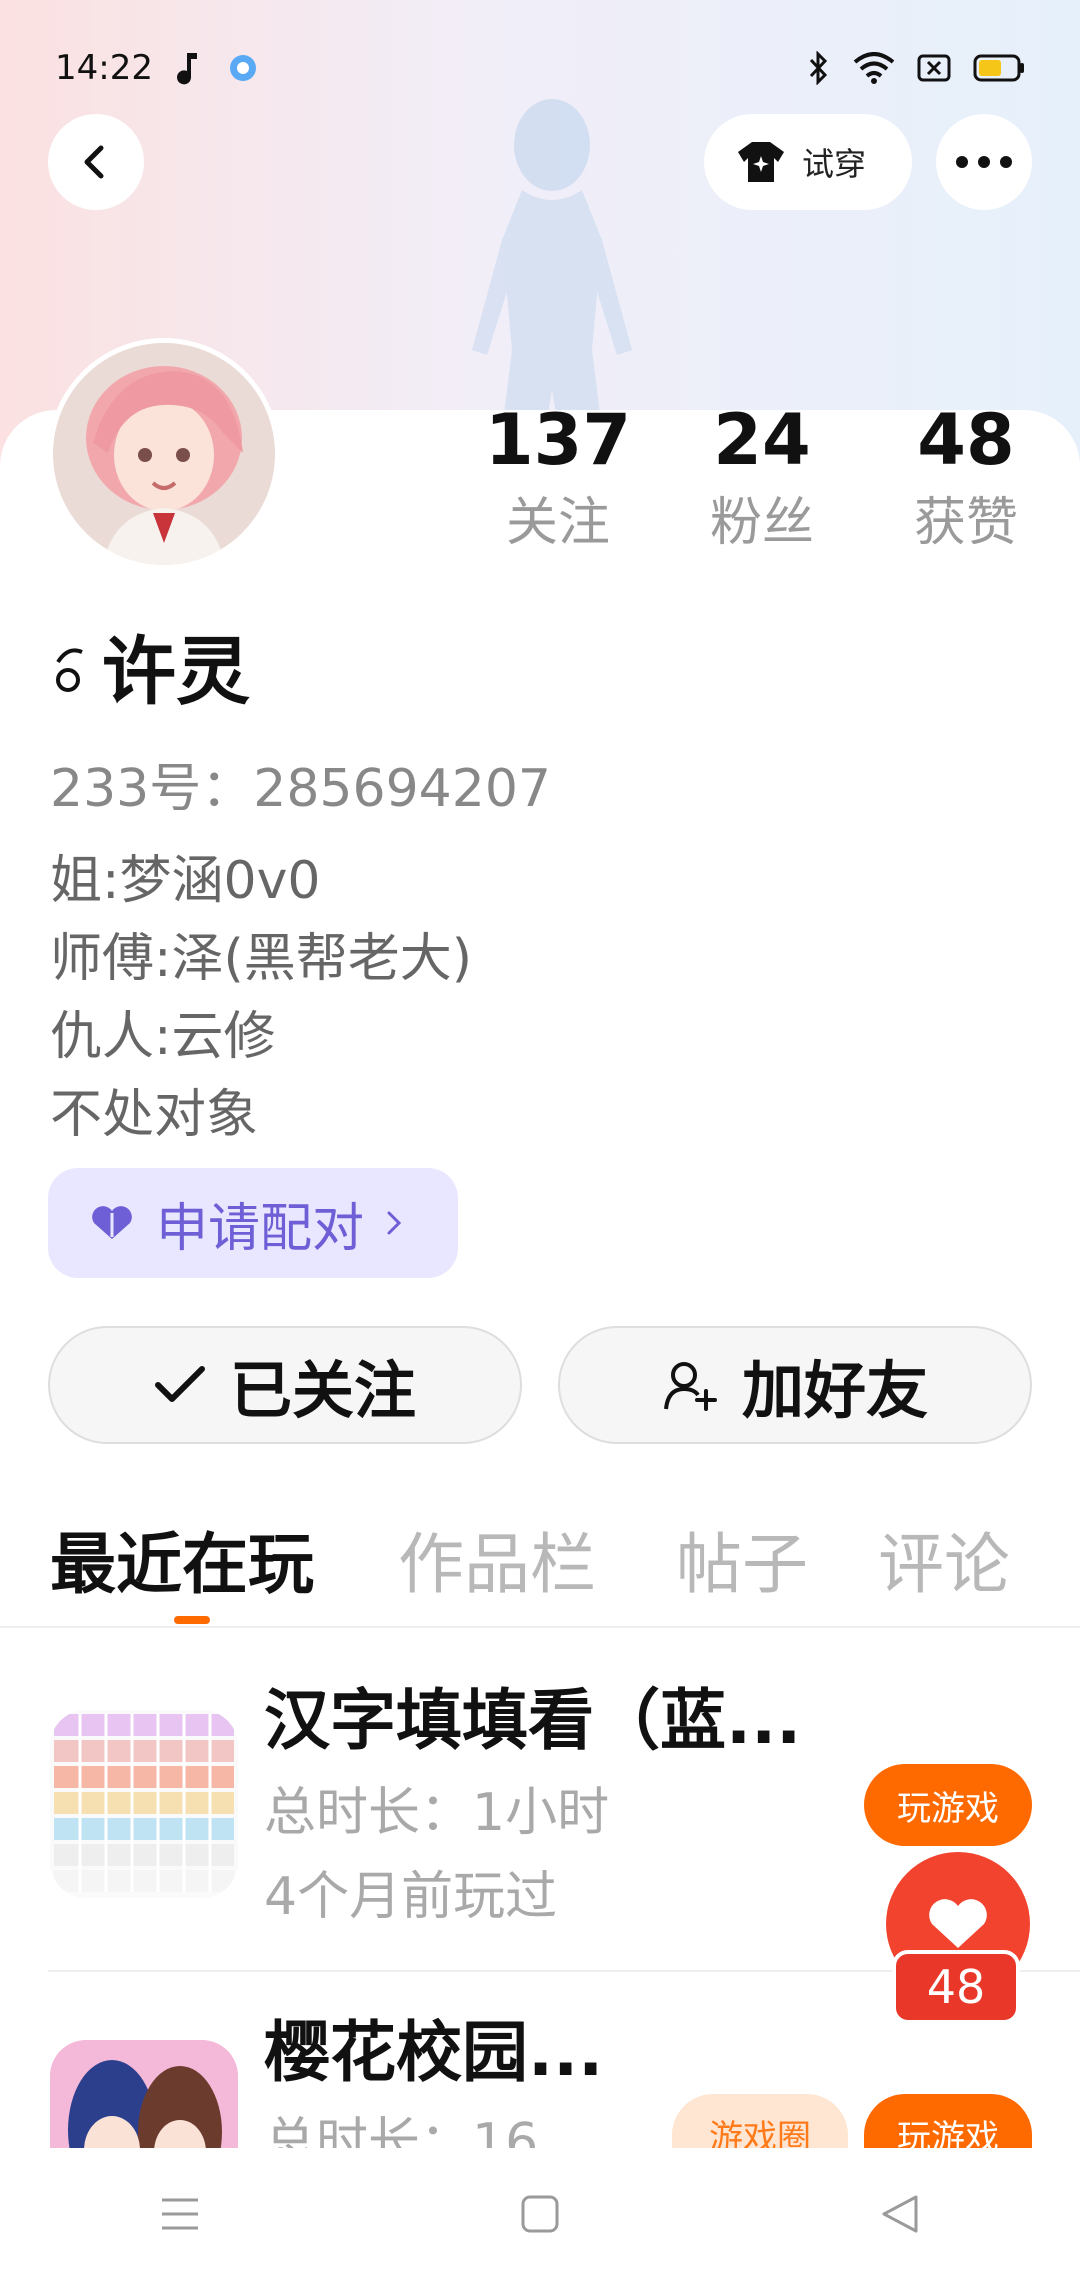 This screenshot has height=2280, width=1080. What do you see at coordinates (762, 440) in the screenshot?
I see `stat-value: 24` at bounding box center [762, 440].